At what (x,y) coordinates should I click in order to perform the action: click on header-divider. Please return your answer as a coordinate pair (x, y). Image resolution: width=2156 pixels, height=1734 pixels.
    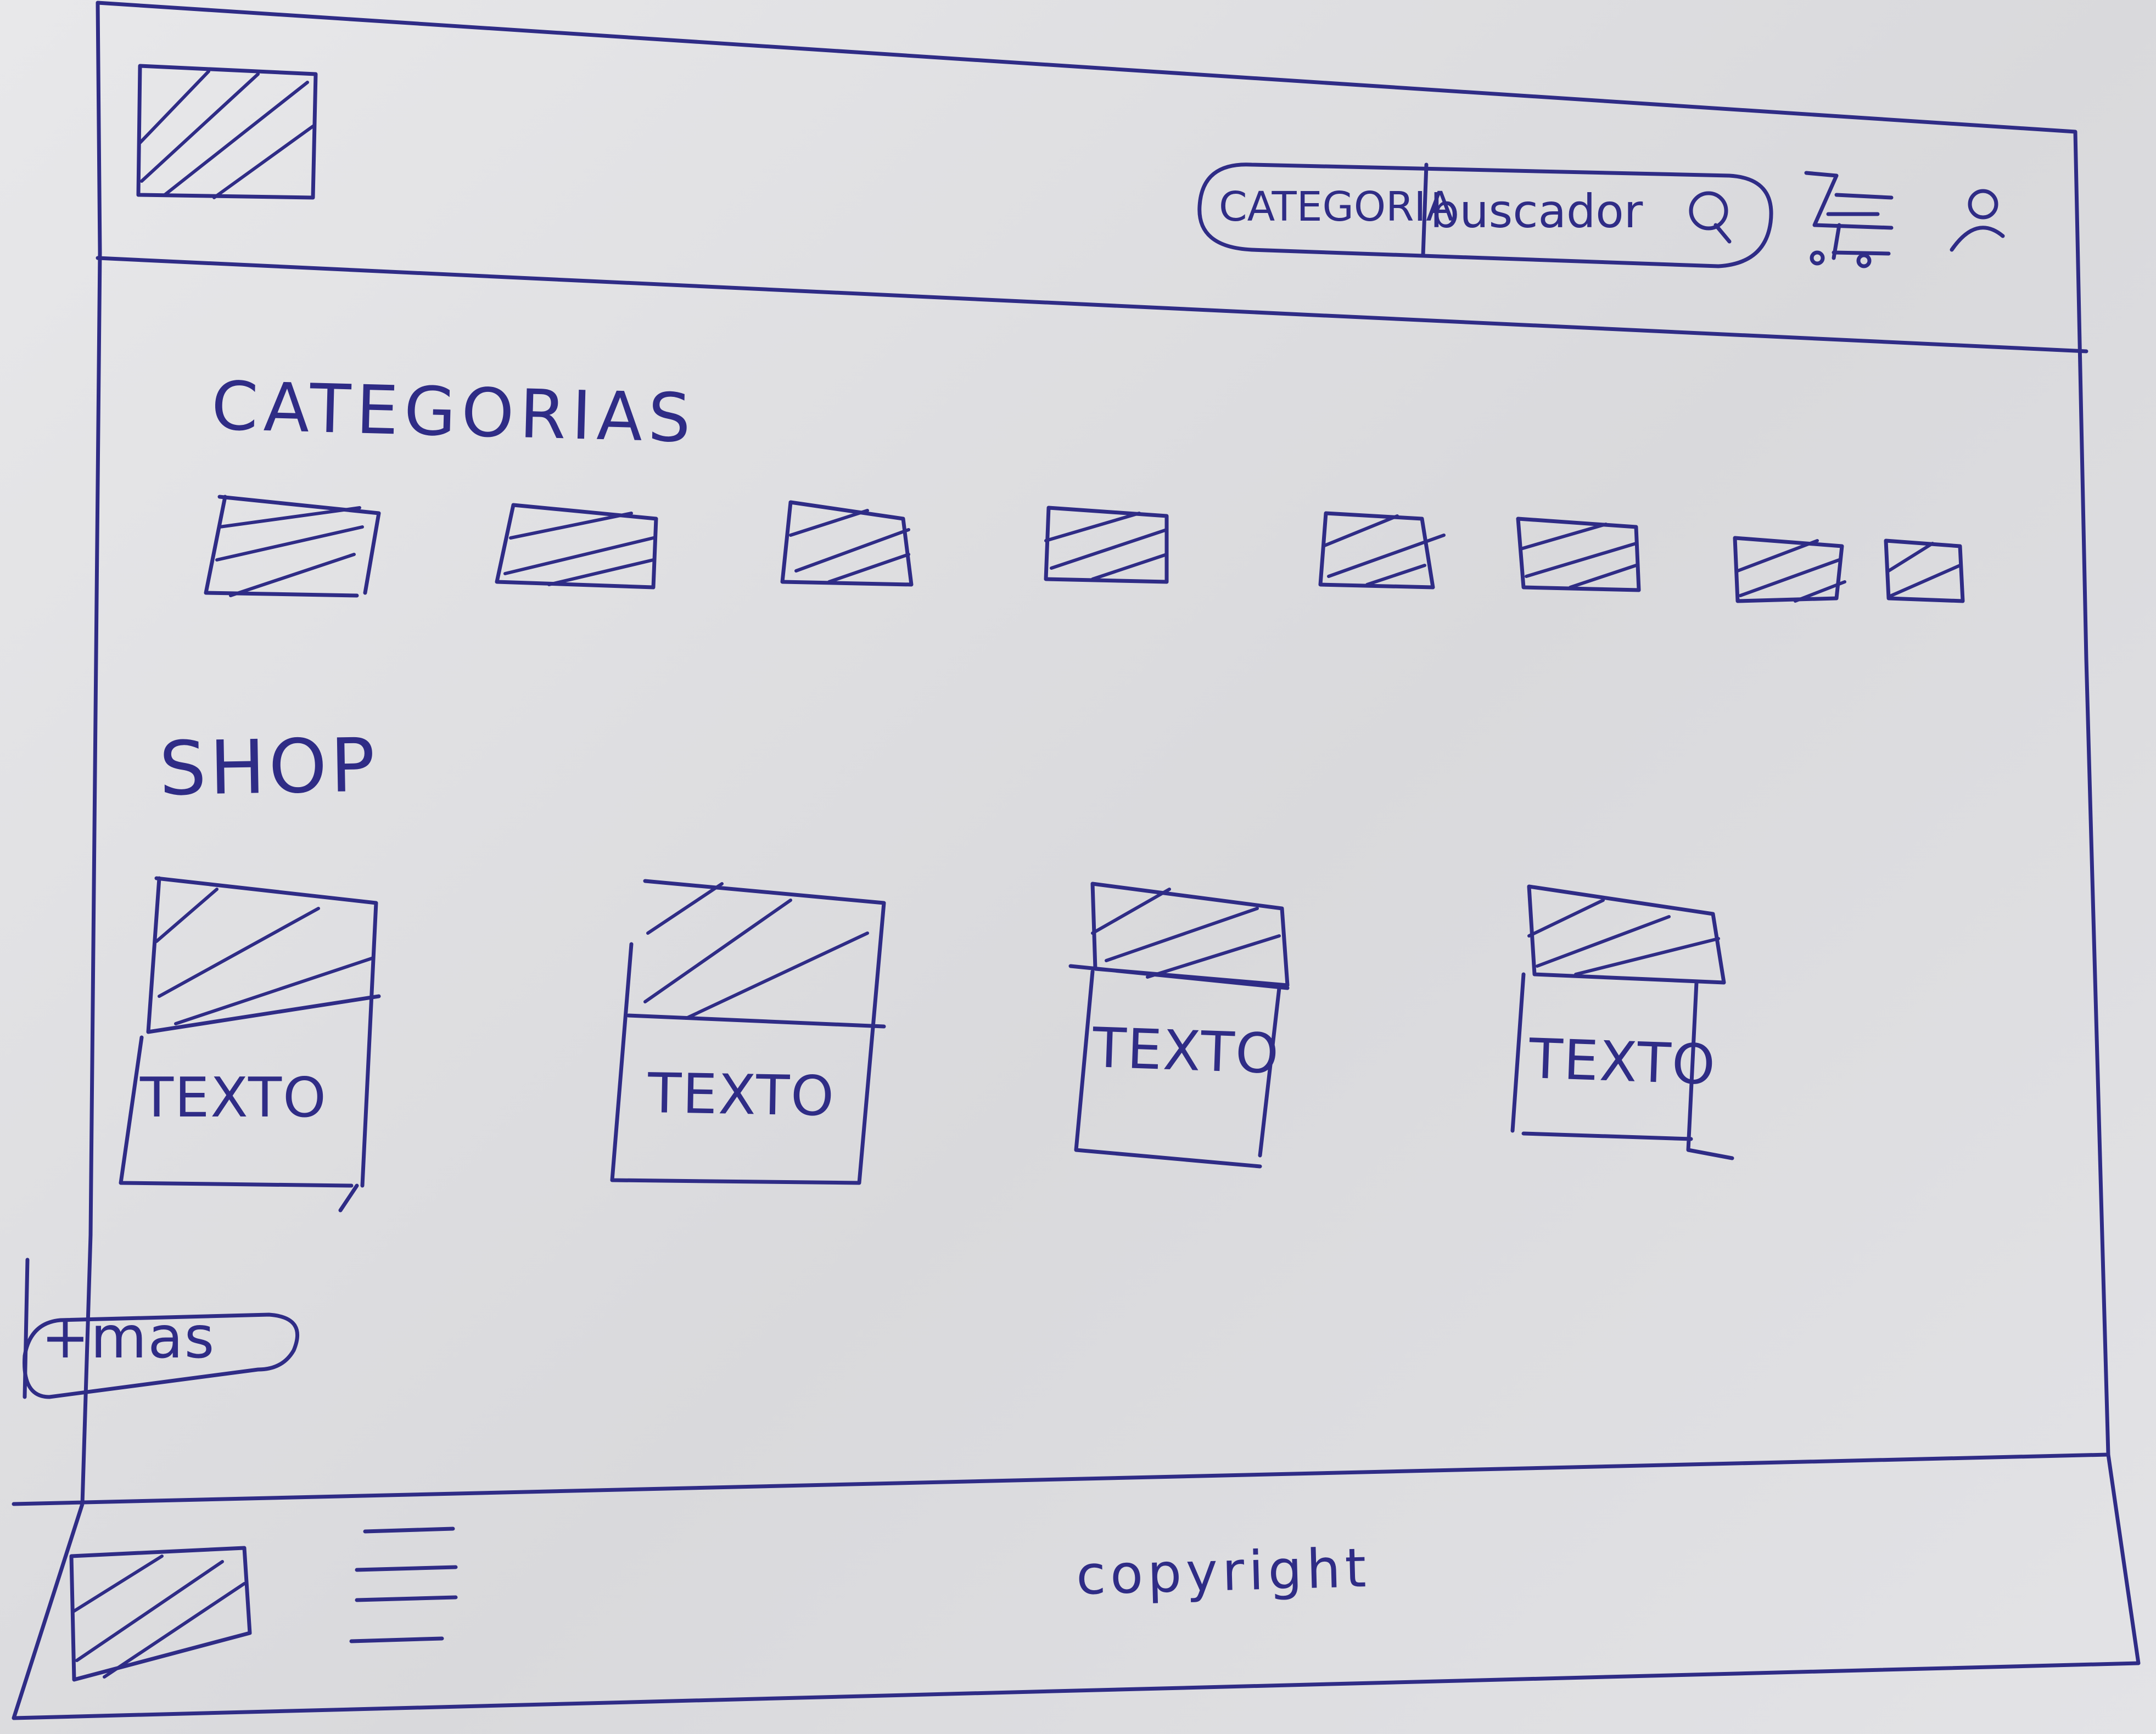
    Looking at the image, I should click on (1092, 304).